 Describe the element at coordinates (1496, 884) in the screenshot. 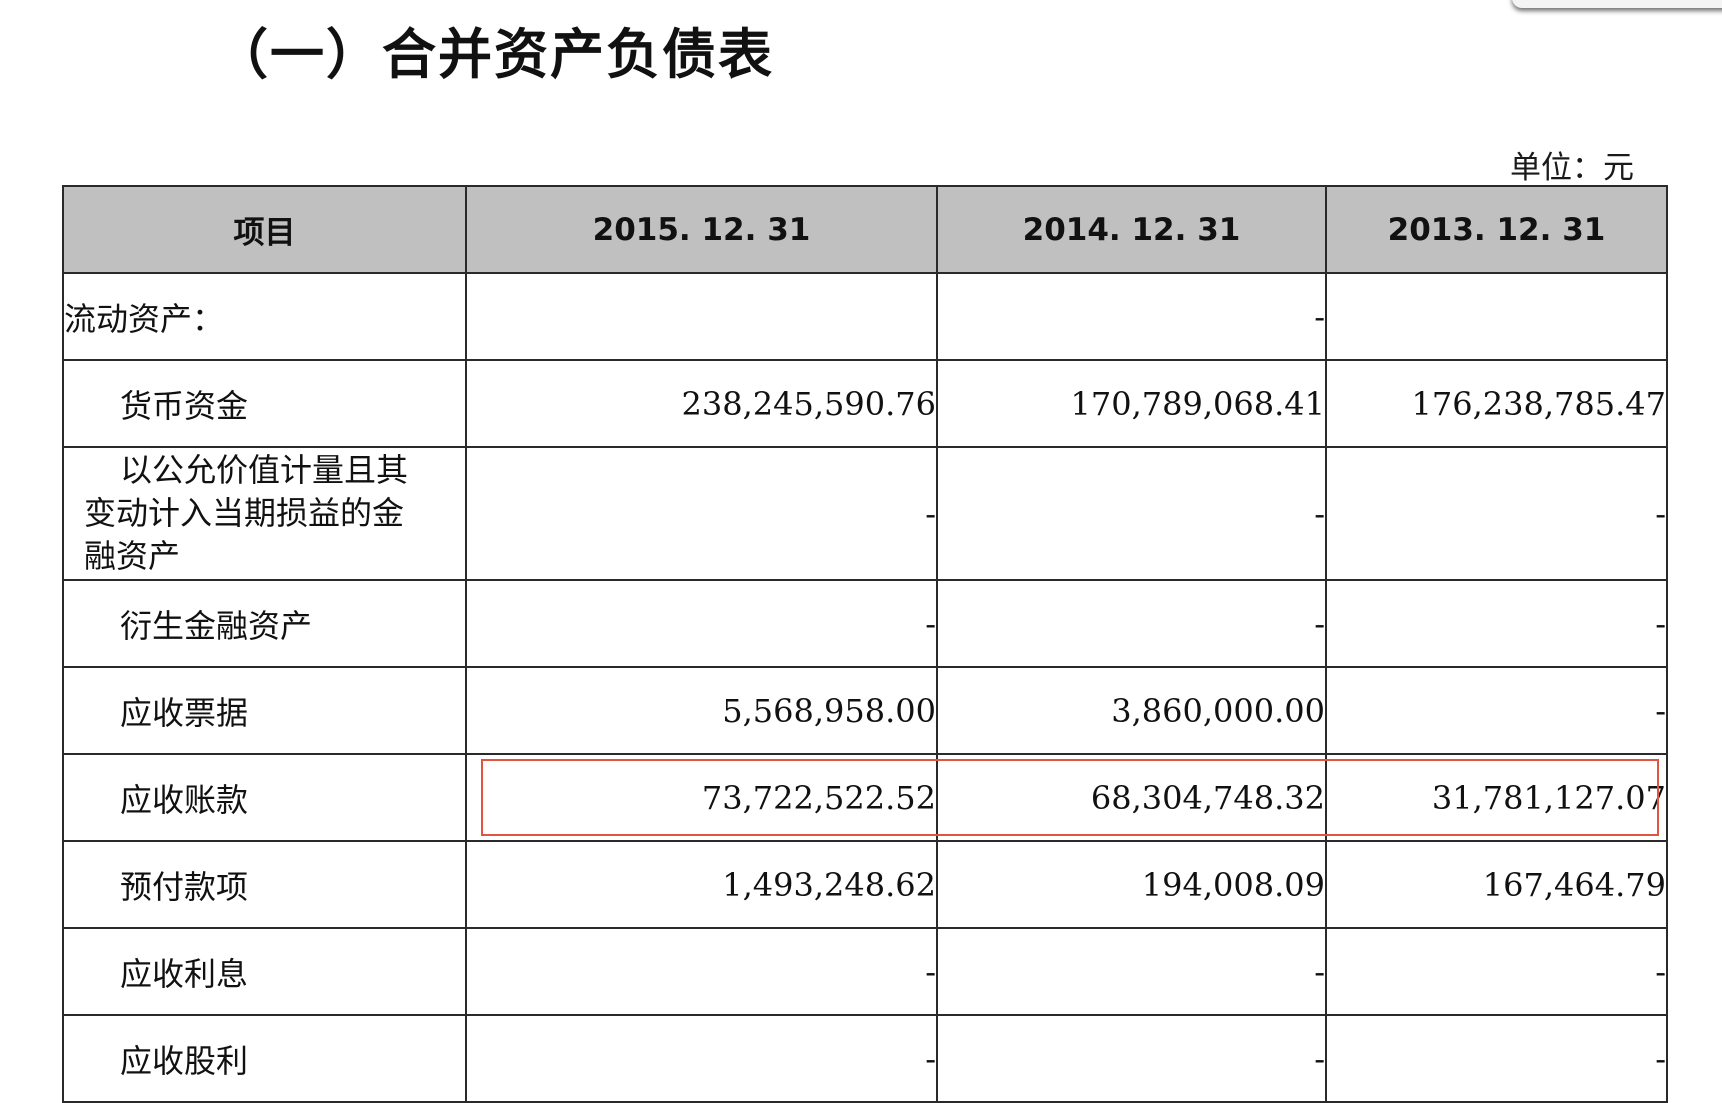

I see `value-2013: 167,464.79` at that location.